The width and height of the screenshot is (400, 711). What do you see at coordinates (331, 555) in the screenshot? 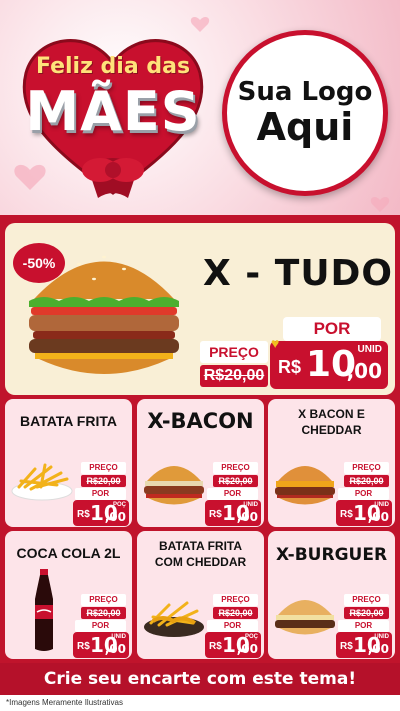
I see `product-name: X-BURGUER` at bounding box center [331, 555].